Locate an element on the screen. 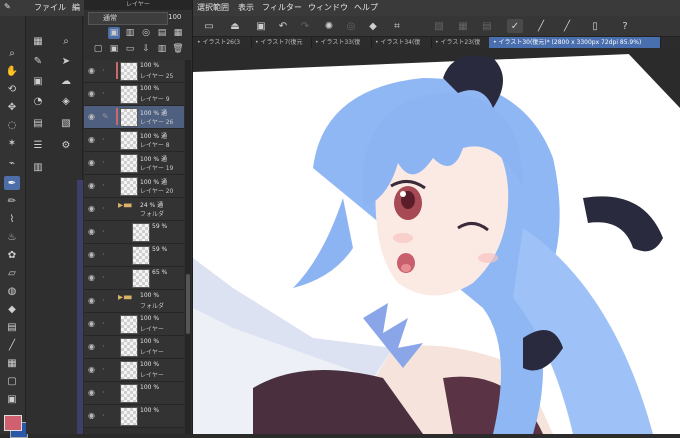 Image resolution: width=680 pixels, height=438 pixels. document-tab: • イラスト23(復 is located at coordinates (460, 42).